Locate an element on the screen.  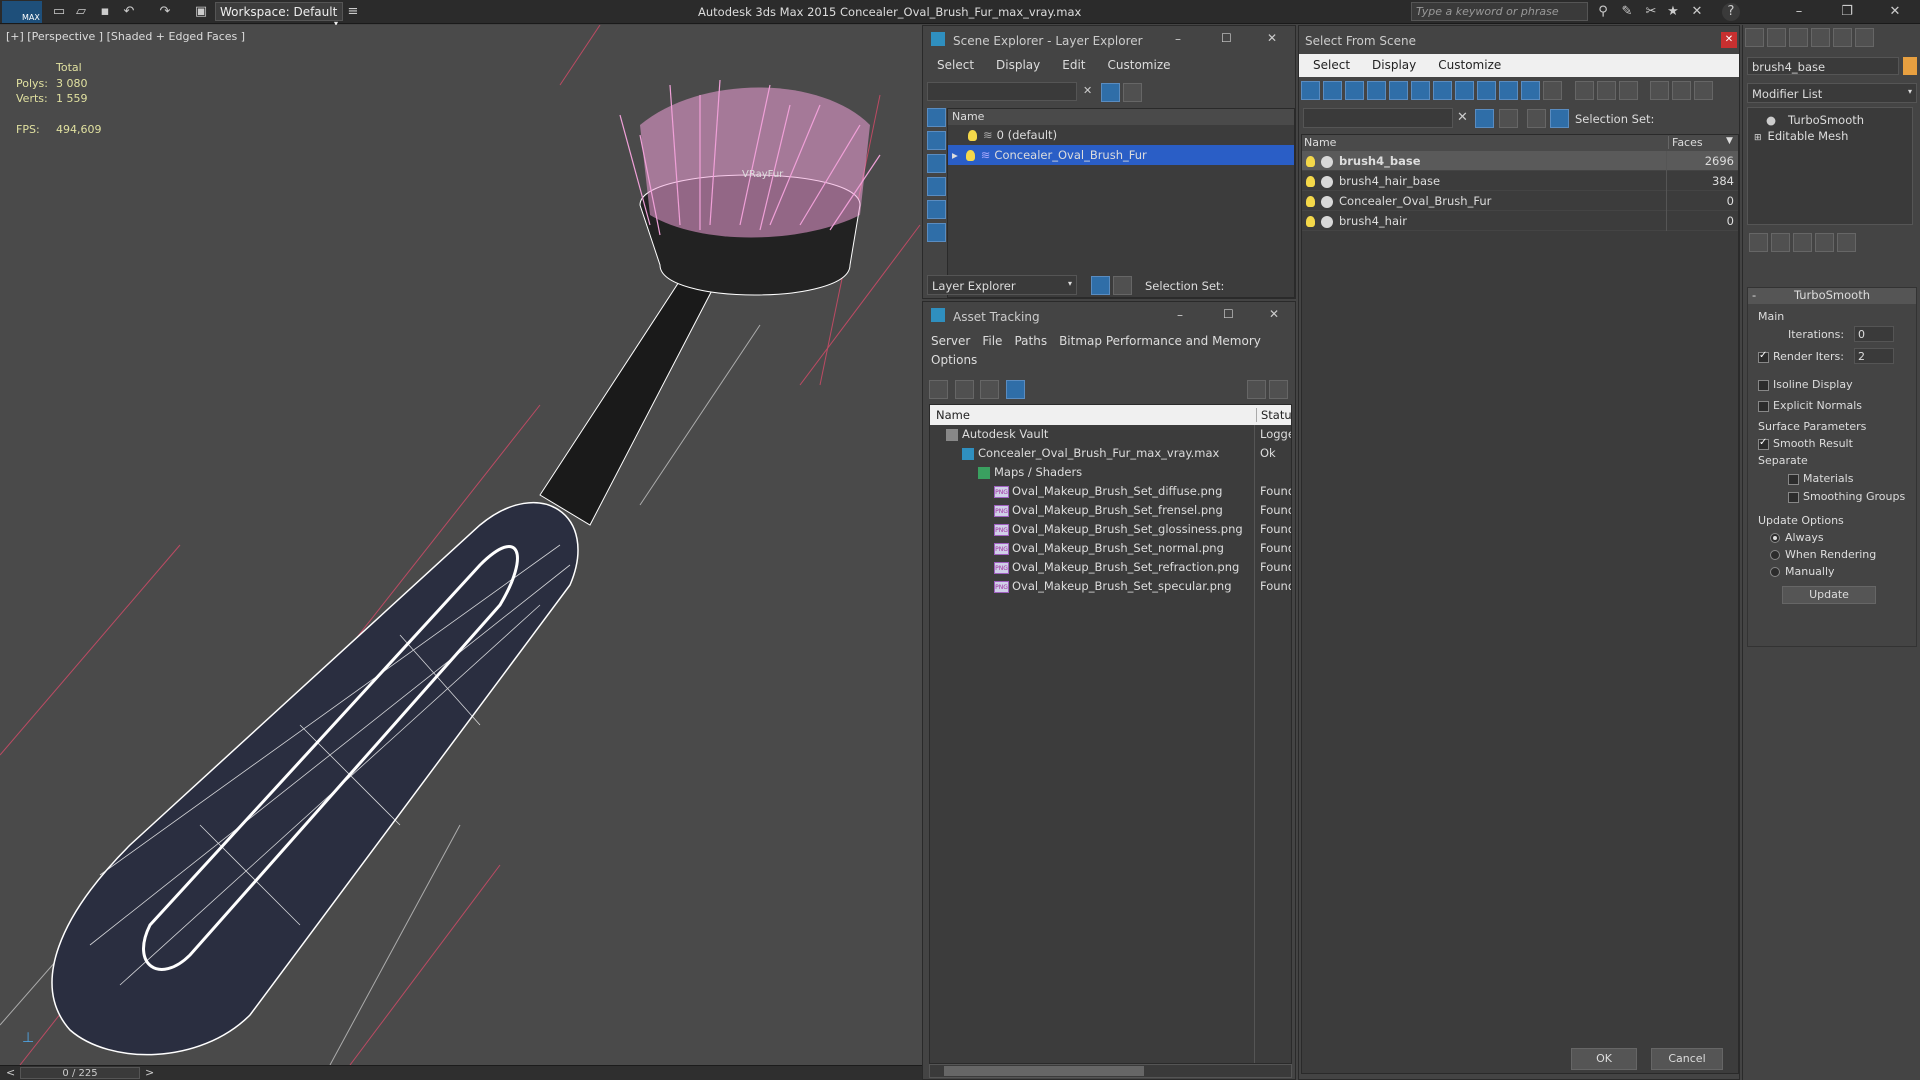
filter-cameras-icon is located at coordinates (1376, 90).